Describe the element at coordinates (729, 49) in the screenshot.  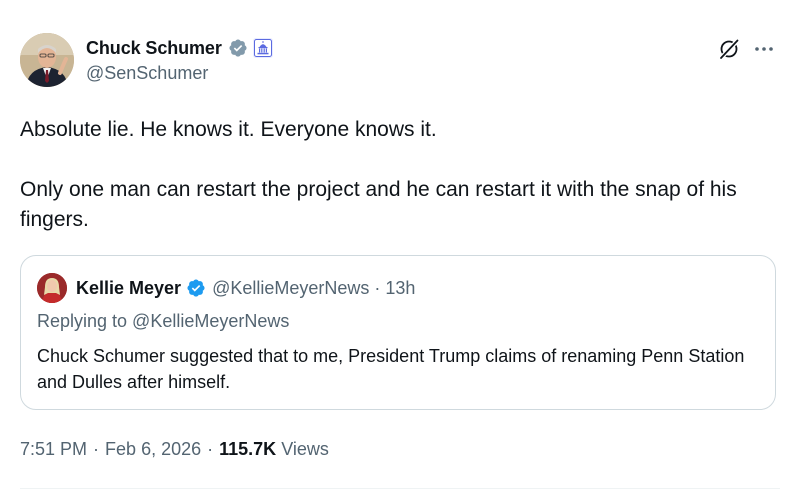
I see `grok-icon` at that location.